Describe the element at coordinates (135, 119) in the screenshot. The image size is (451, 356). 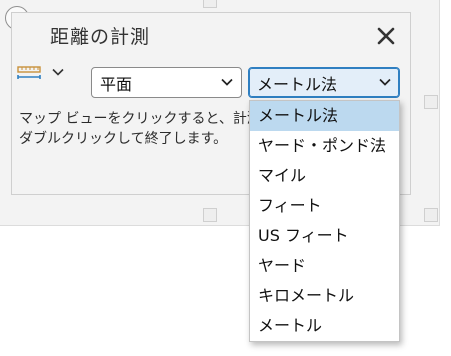
I see `instruction-line: マップ ビューをクリックすると、計測` at that location.